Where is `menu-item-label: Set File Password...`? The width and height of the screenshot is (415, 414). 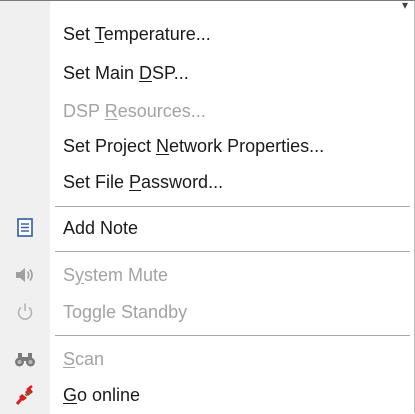
menu-item-label: Set File Password... is located at coordinates (143, 182).